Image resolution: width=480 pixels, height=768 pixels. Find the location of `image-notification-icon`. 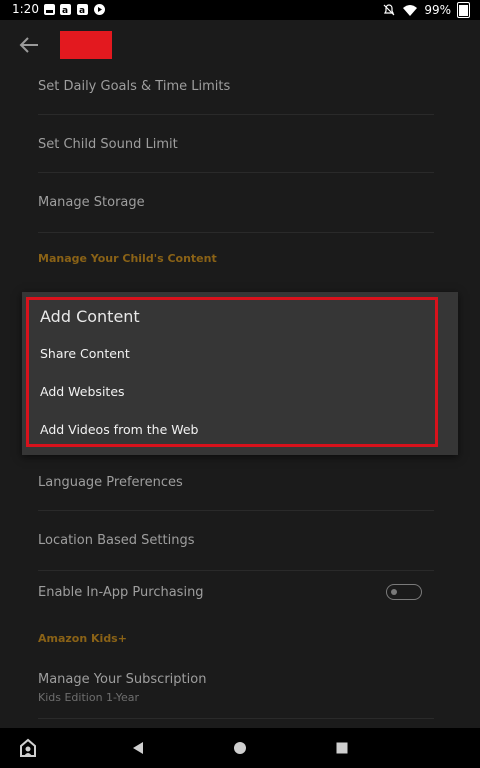

image-notification-icon is located at coordinates (49, 9).